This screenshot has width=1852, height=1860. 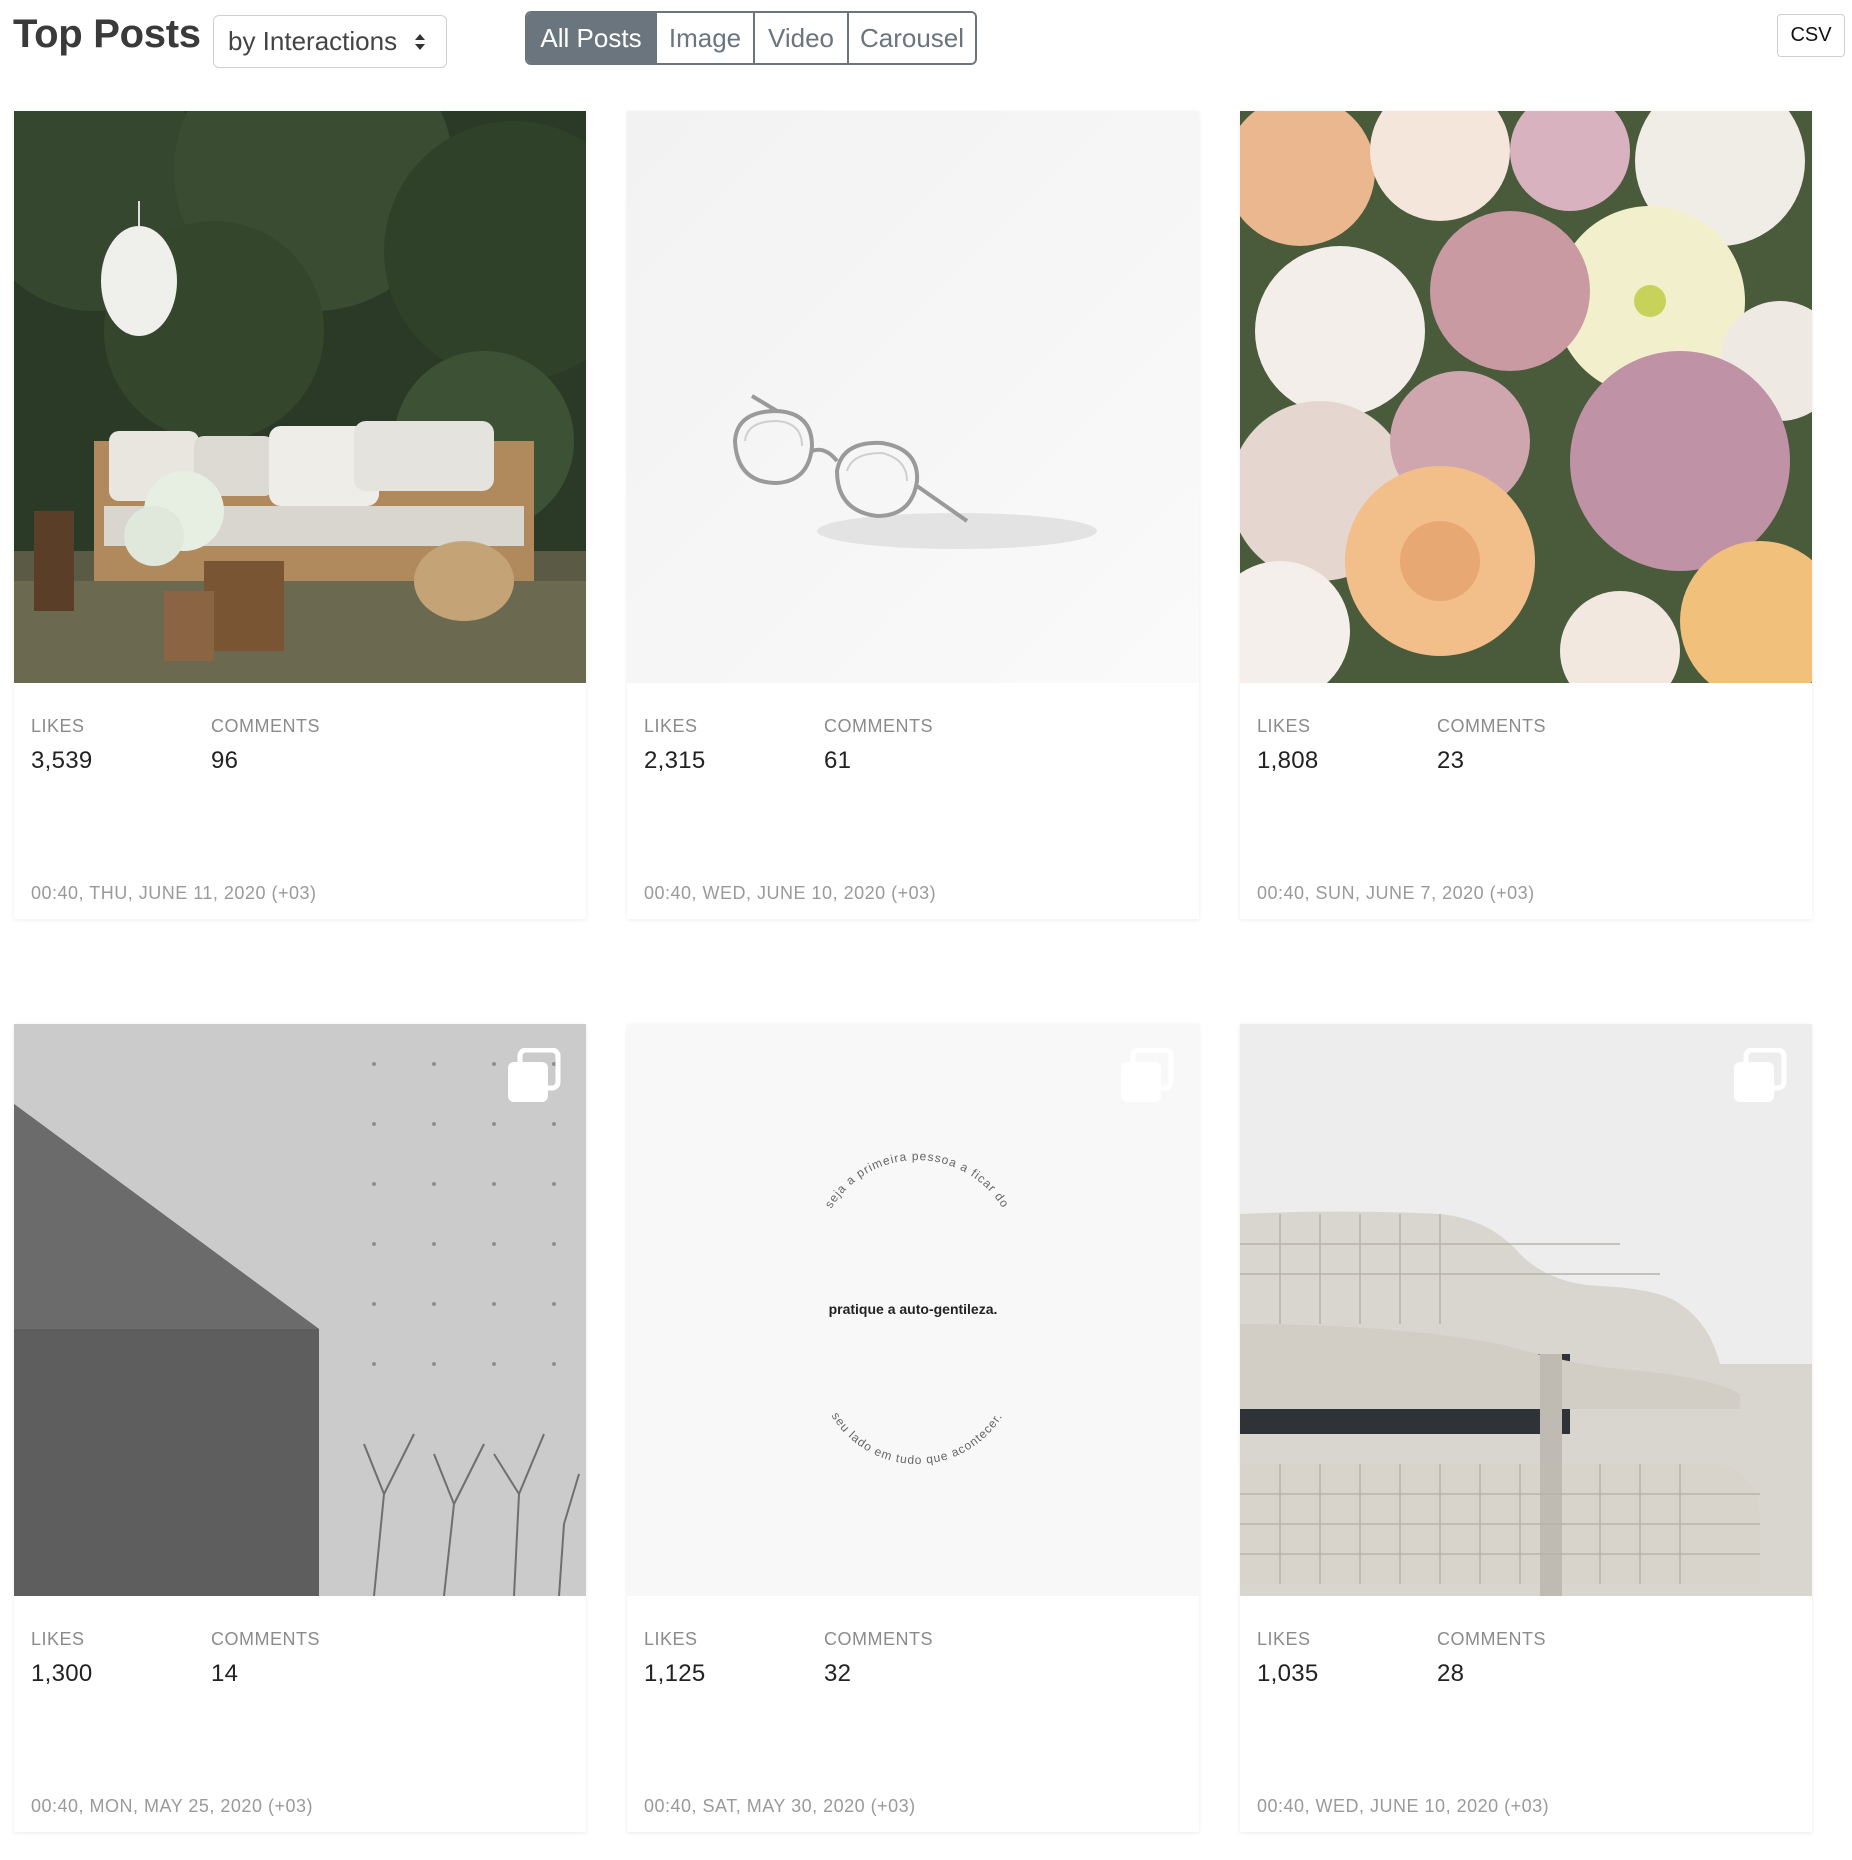 I want to click on filter-image: Image, so click(x=704, y=38).